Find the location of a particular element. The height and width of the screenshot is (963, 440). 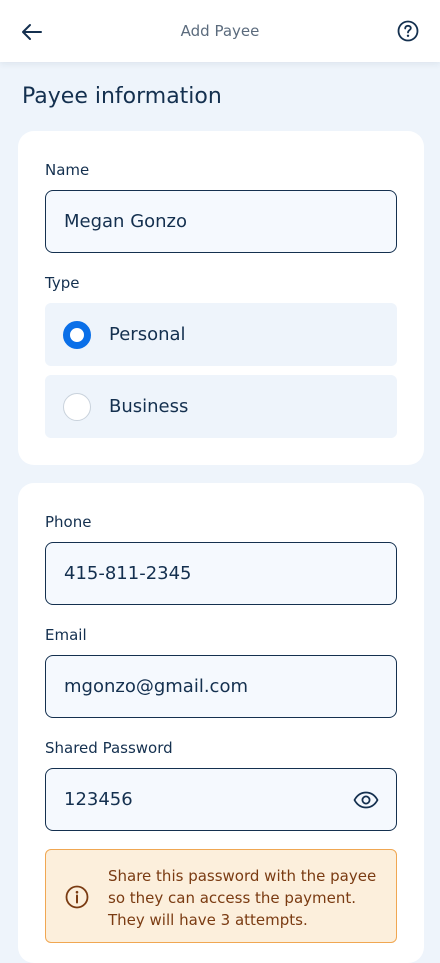

info-icon is located at coordinates (77, 897).